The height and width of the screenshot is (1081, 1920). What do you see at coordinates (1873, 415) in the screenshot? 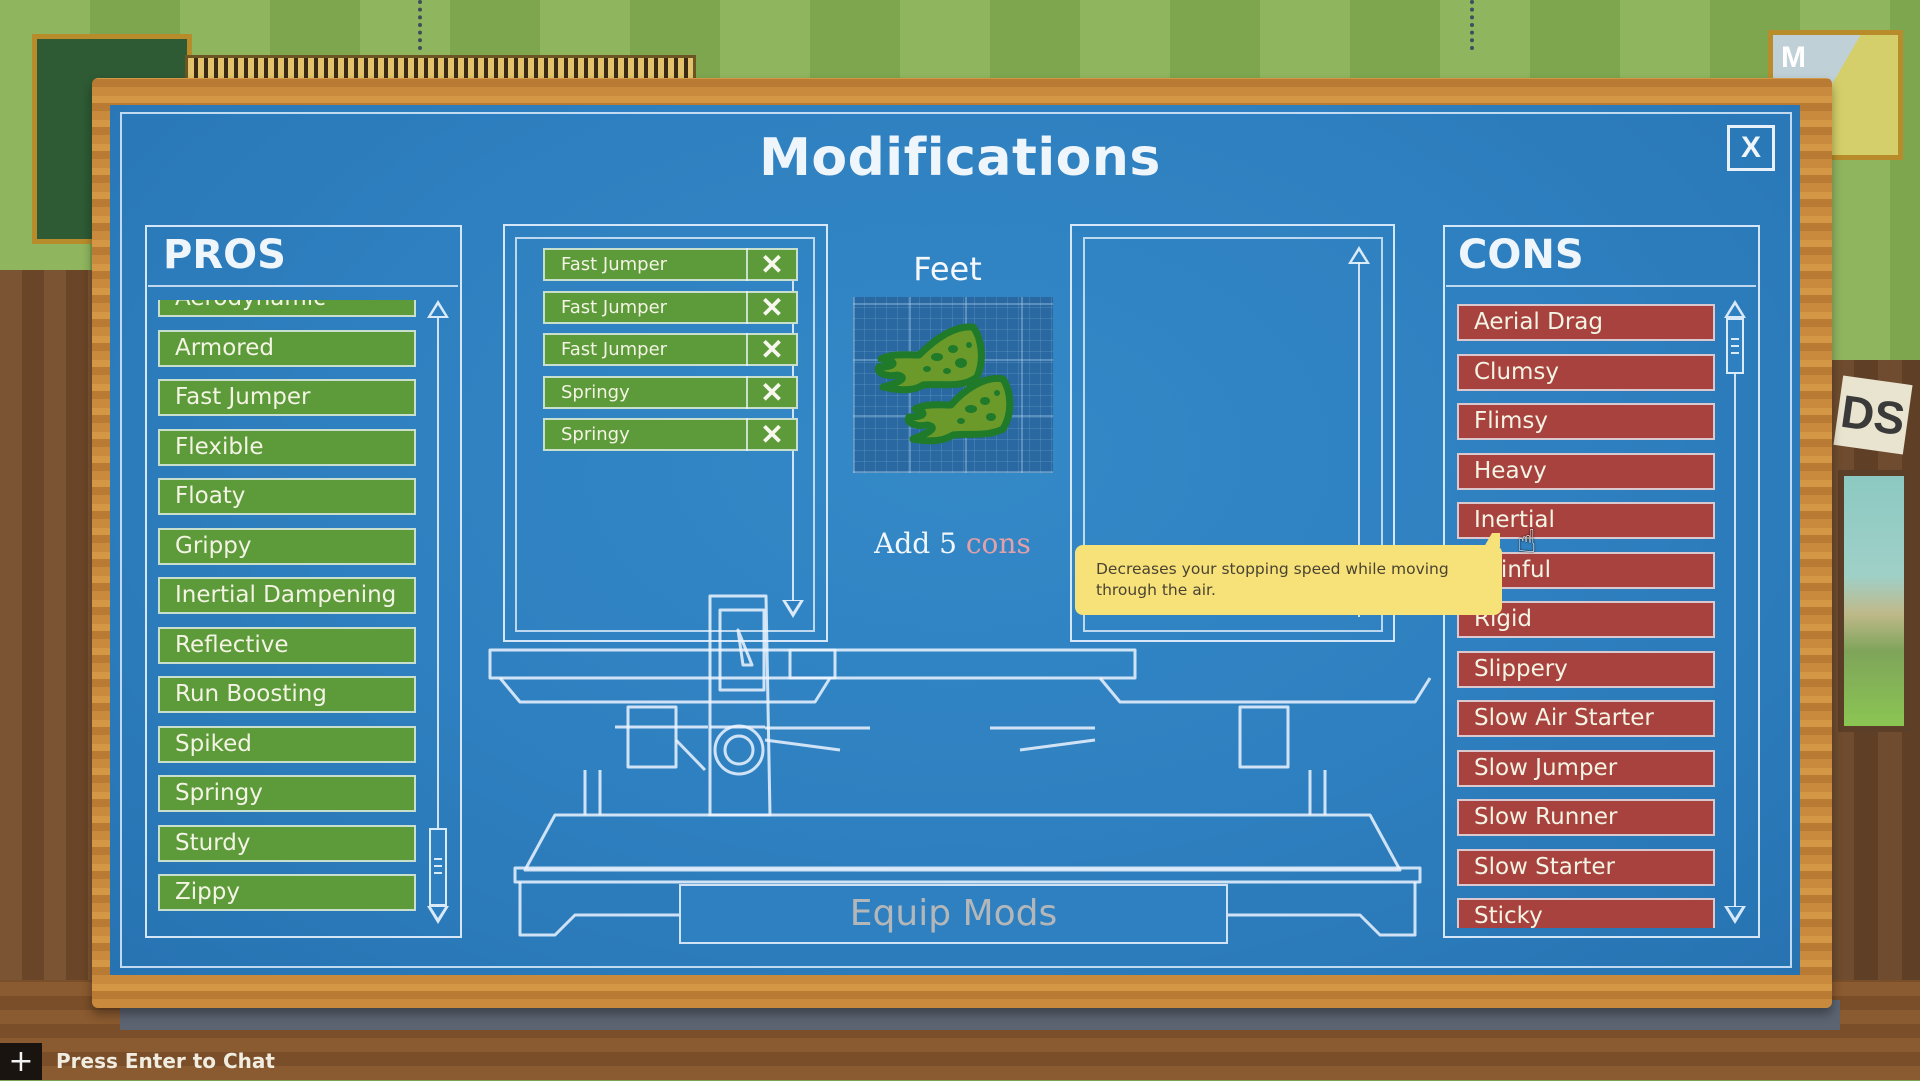
I see `background-sign: DS` at bounding box center [1873, 415].